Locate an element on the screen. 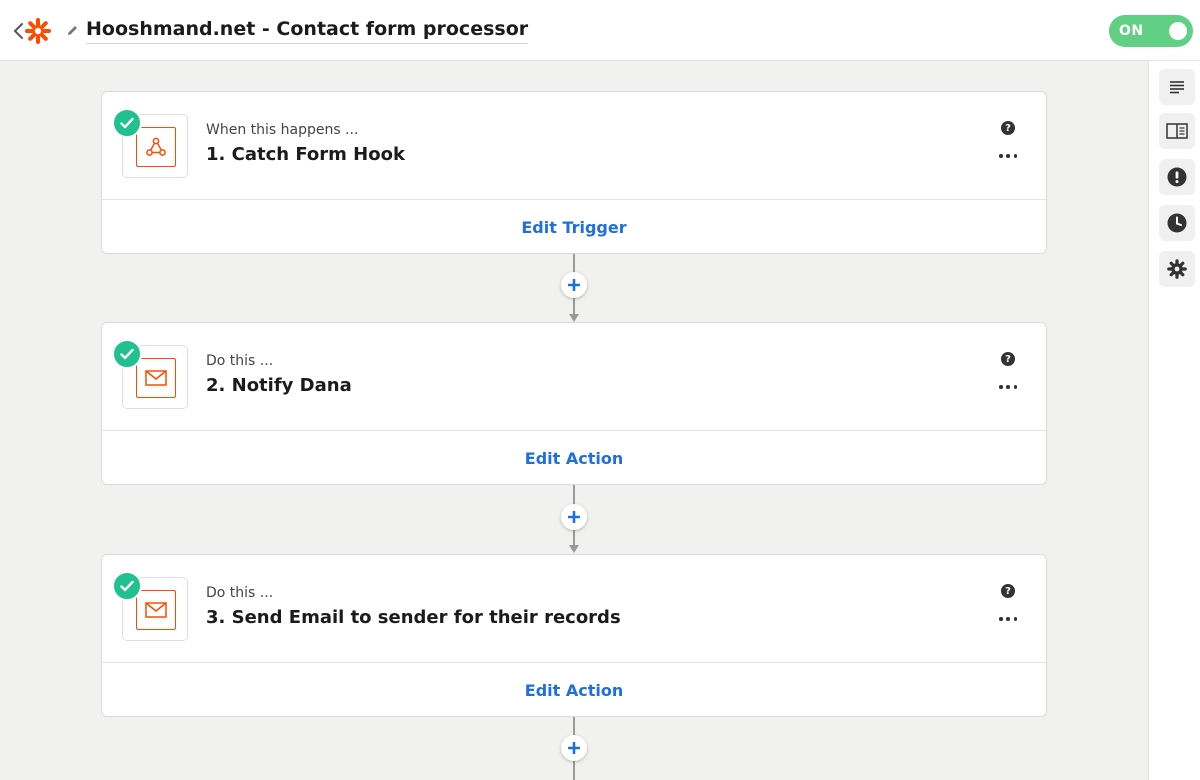  webhook-icon is located at coordinates (156, 147).